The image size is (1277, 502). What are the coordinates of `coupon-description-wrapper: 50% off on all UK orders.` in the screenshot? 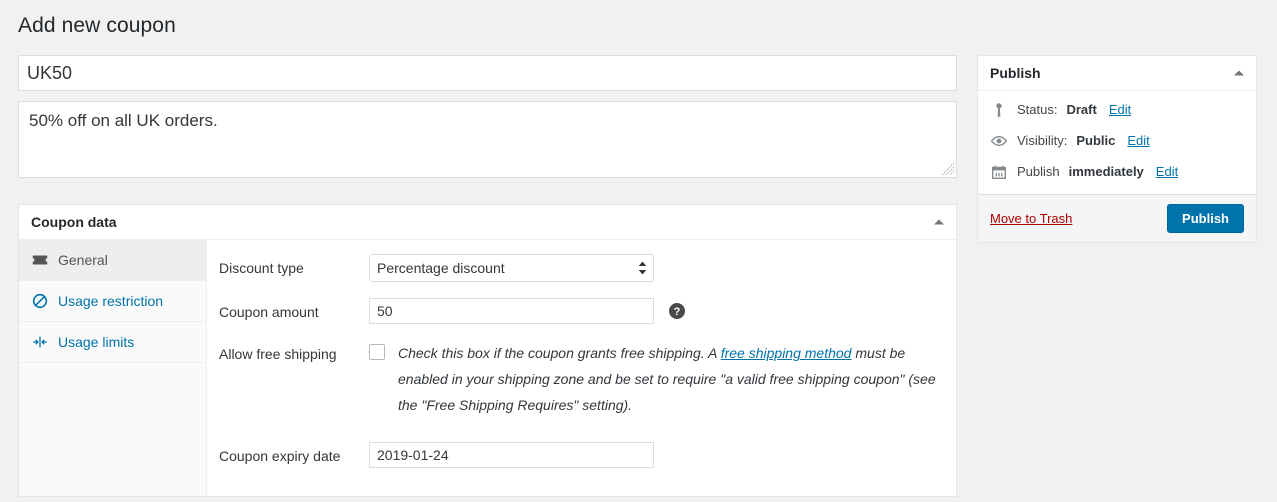 It's located at (487, 139).